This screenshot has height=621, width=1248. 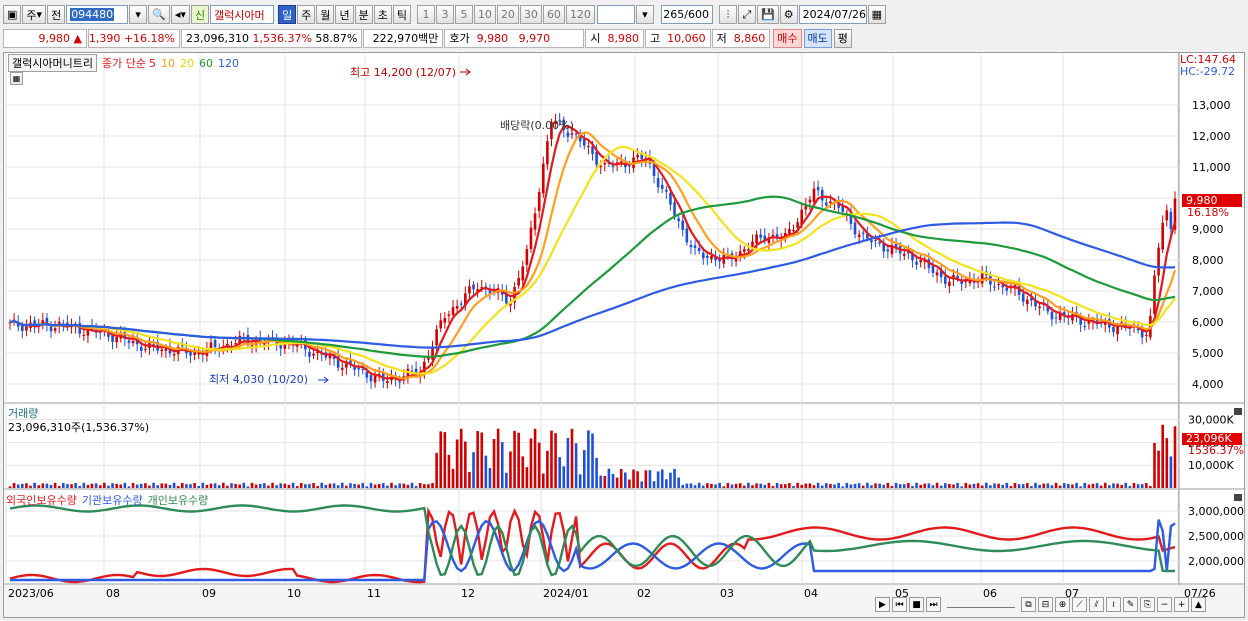 What do you see at coordinates (933, 604) in the screenshot?
I see `scroll-end-icon: ⏭` at bounding box center [933, 604].